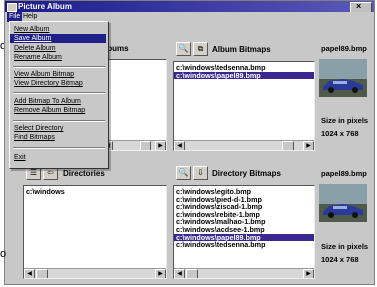  What do you see at coordinates (134, 105) in the screenshot?
I see `albums-list: ◀ ▶` at bounding box center [134, 105].